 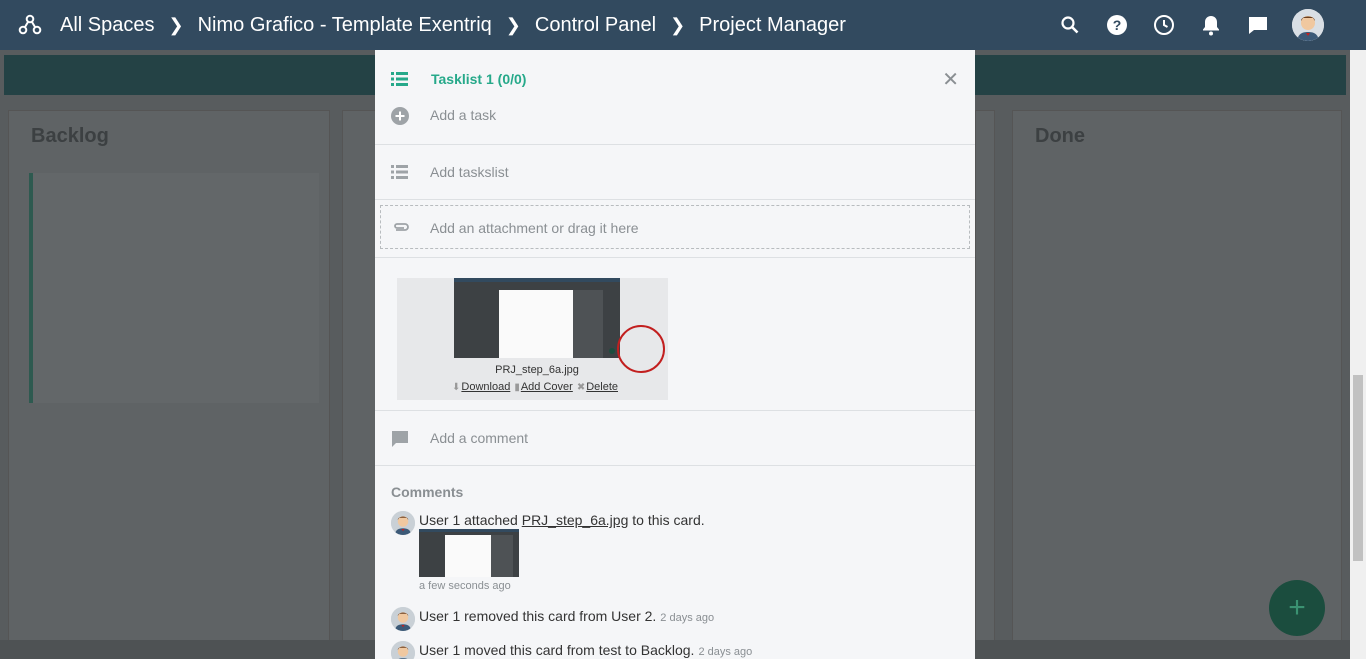 I want to click on bell-icon, so click(x=1210, y=25).